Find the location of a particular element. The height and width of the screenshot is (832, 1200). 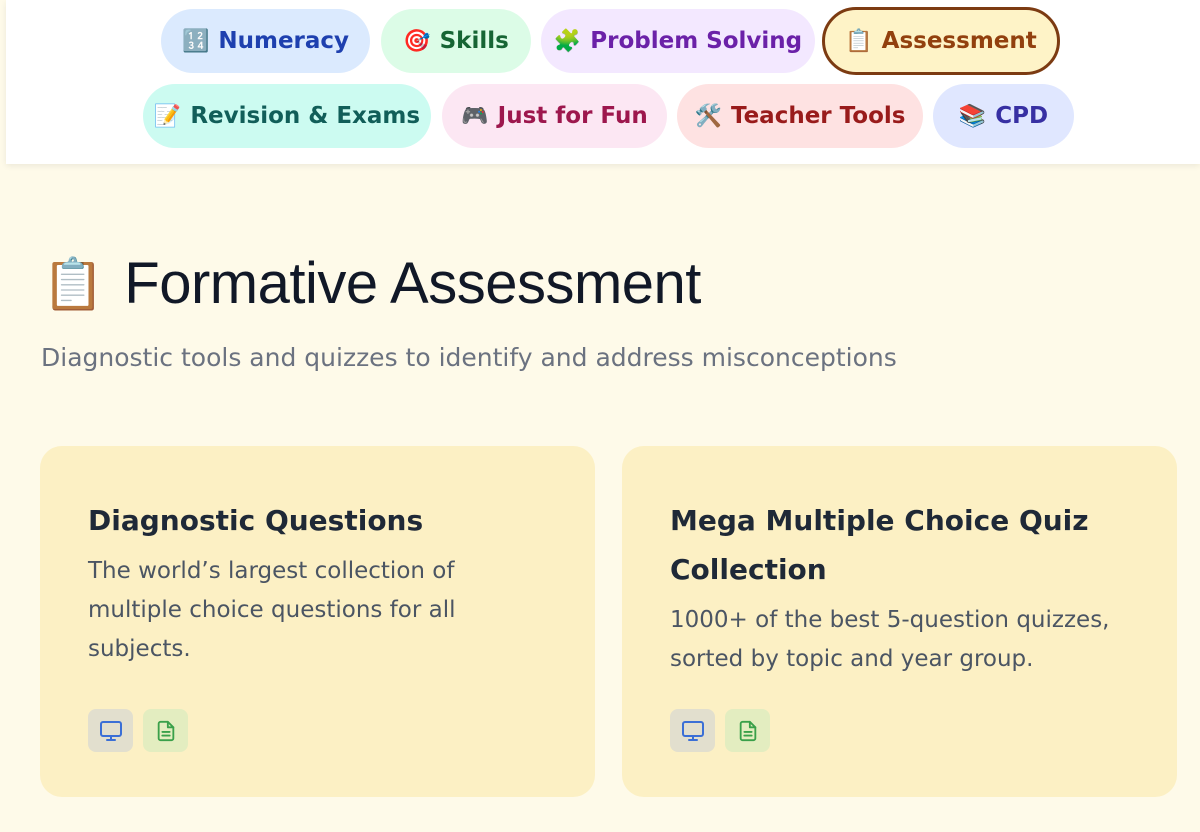

tools-icon: 🛠️ is located at coordinates (708, 116).